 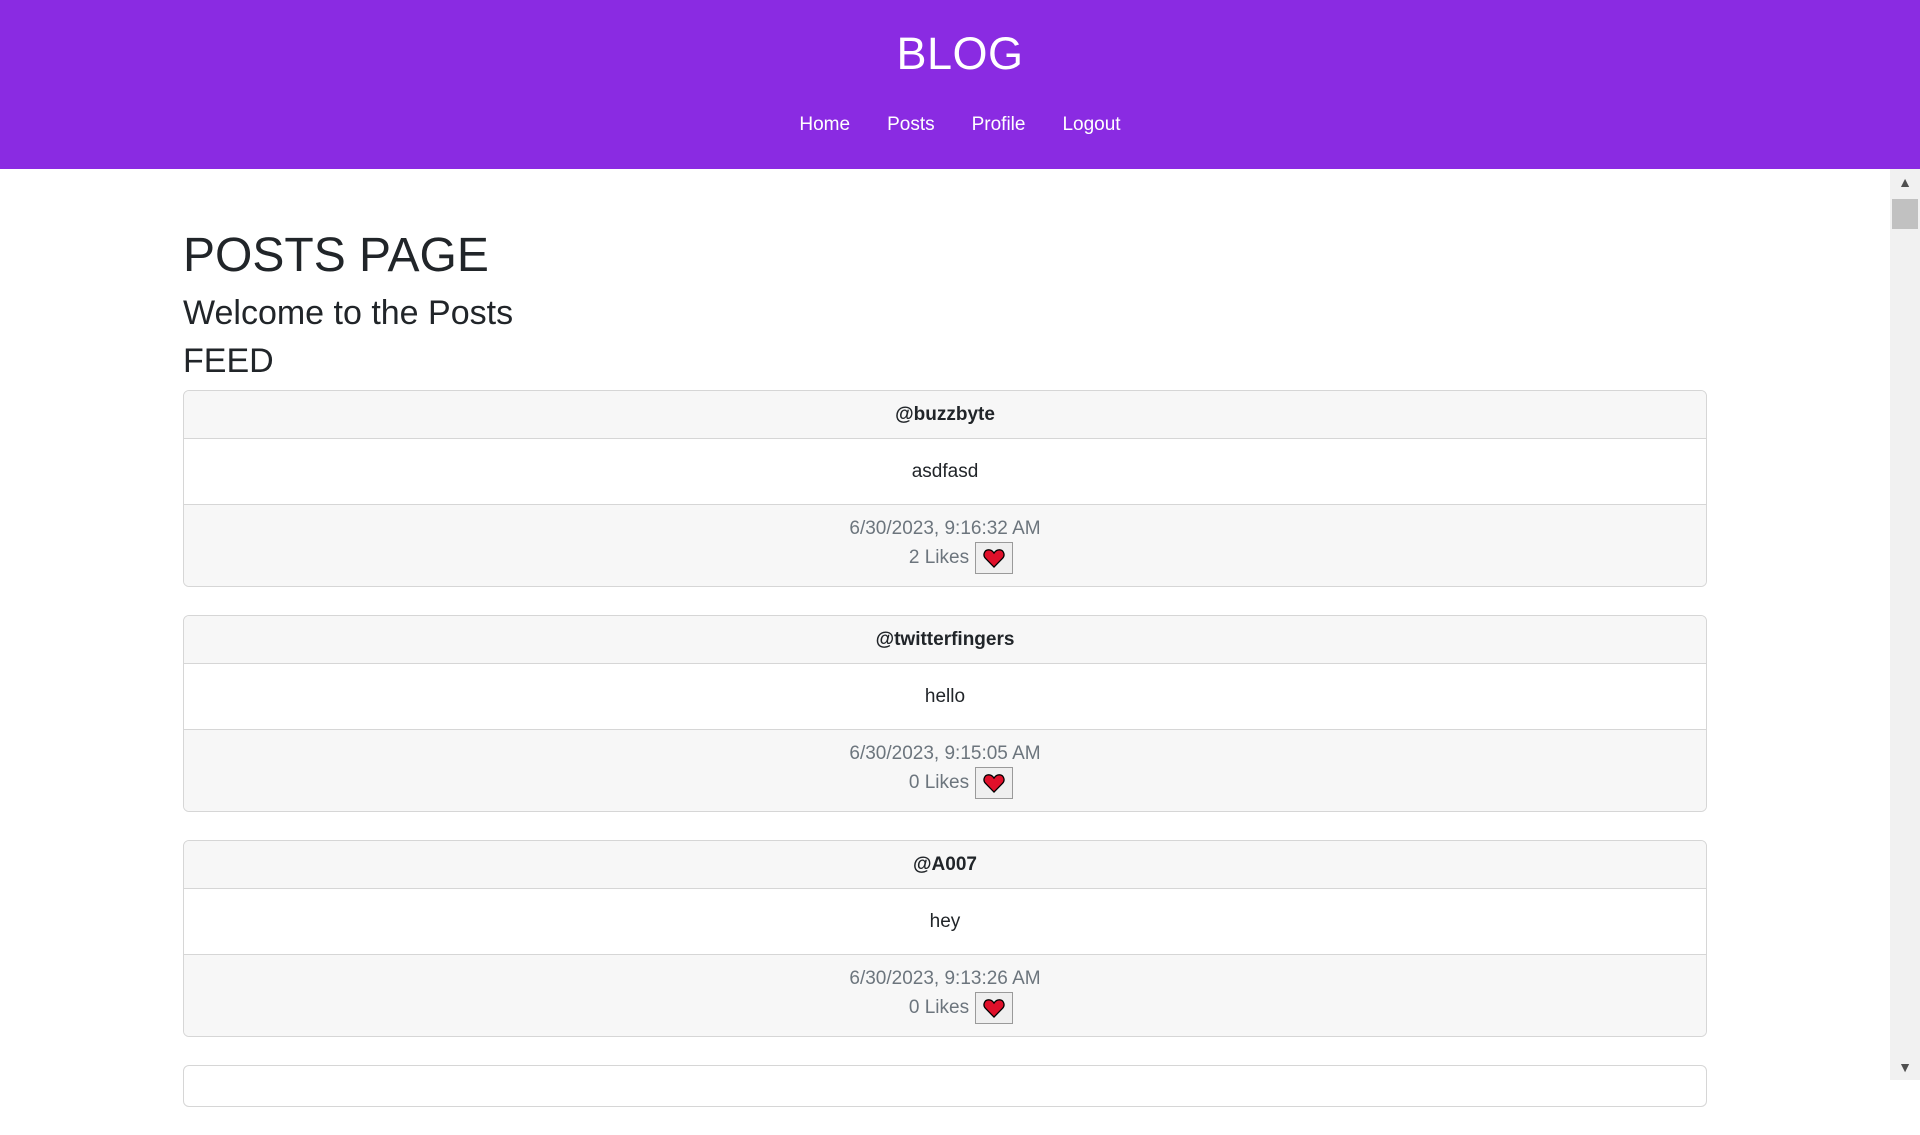 I want to click on post-footer: 6/30/2023, 9:15:05 AM 0 Likes, so click(x=945, y=770).